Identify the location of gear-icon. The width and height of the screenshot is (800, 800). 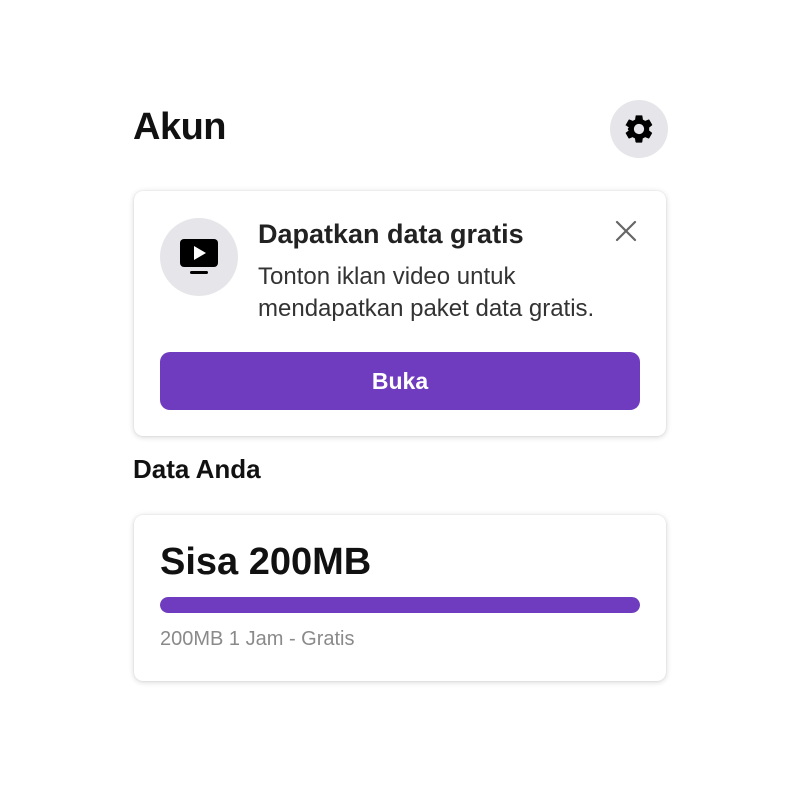
(639, 129).